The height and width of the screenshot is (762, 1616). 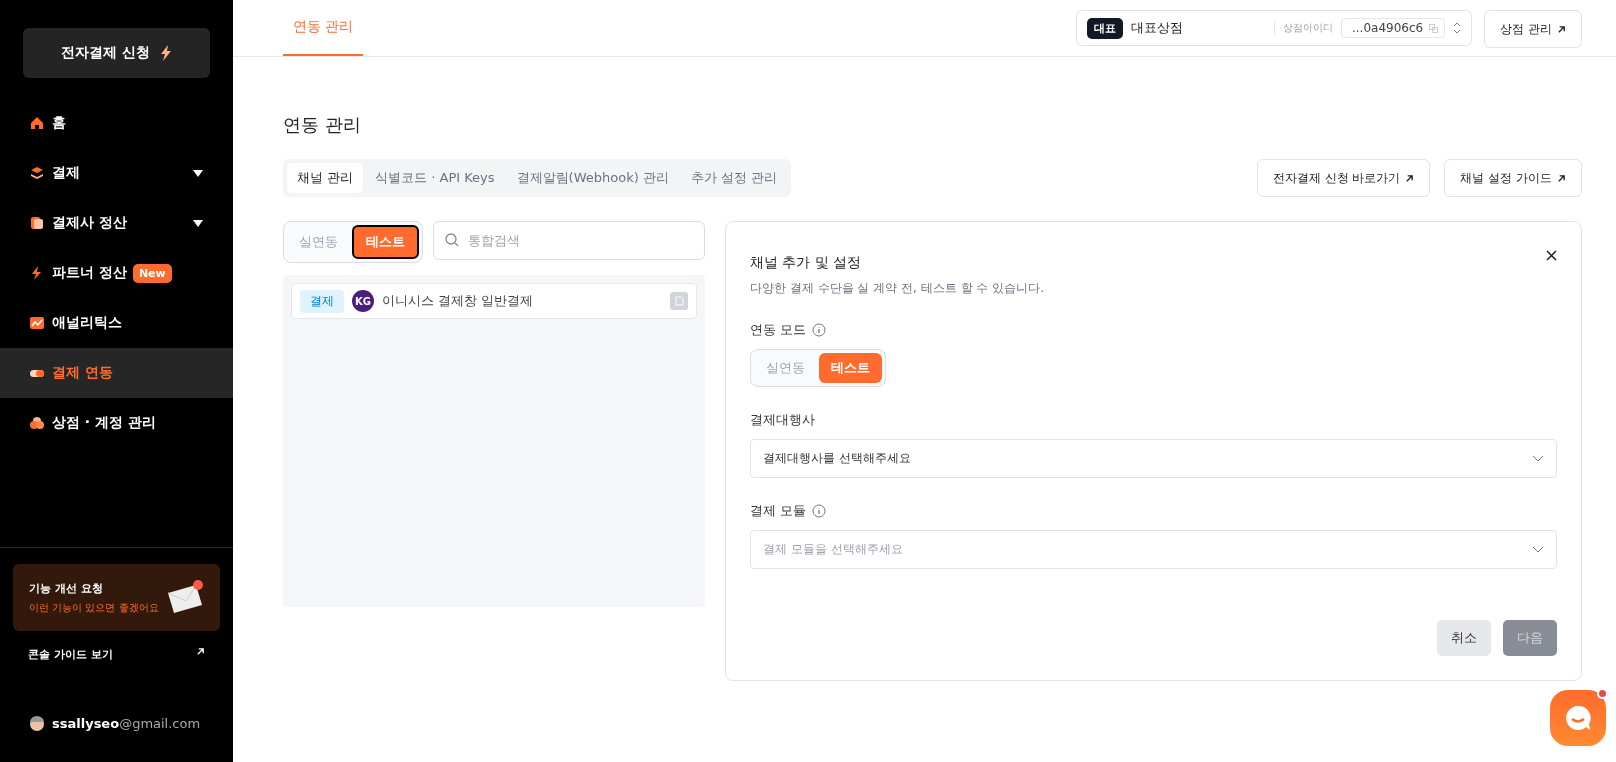 What do you see at coordinates (116, 373) in the screenshot?
I see `sidebar-item: 결제 연동` at bounding box center [116, 373].